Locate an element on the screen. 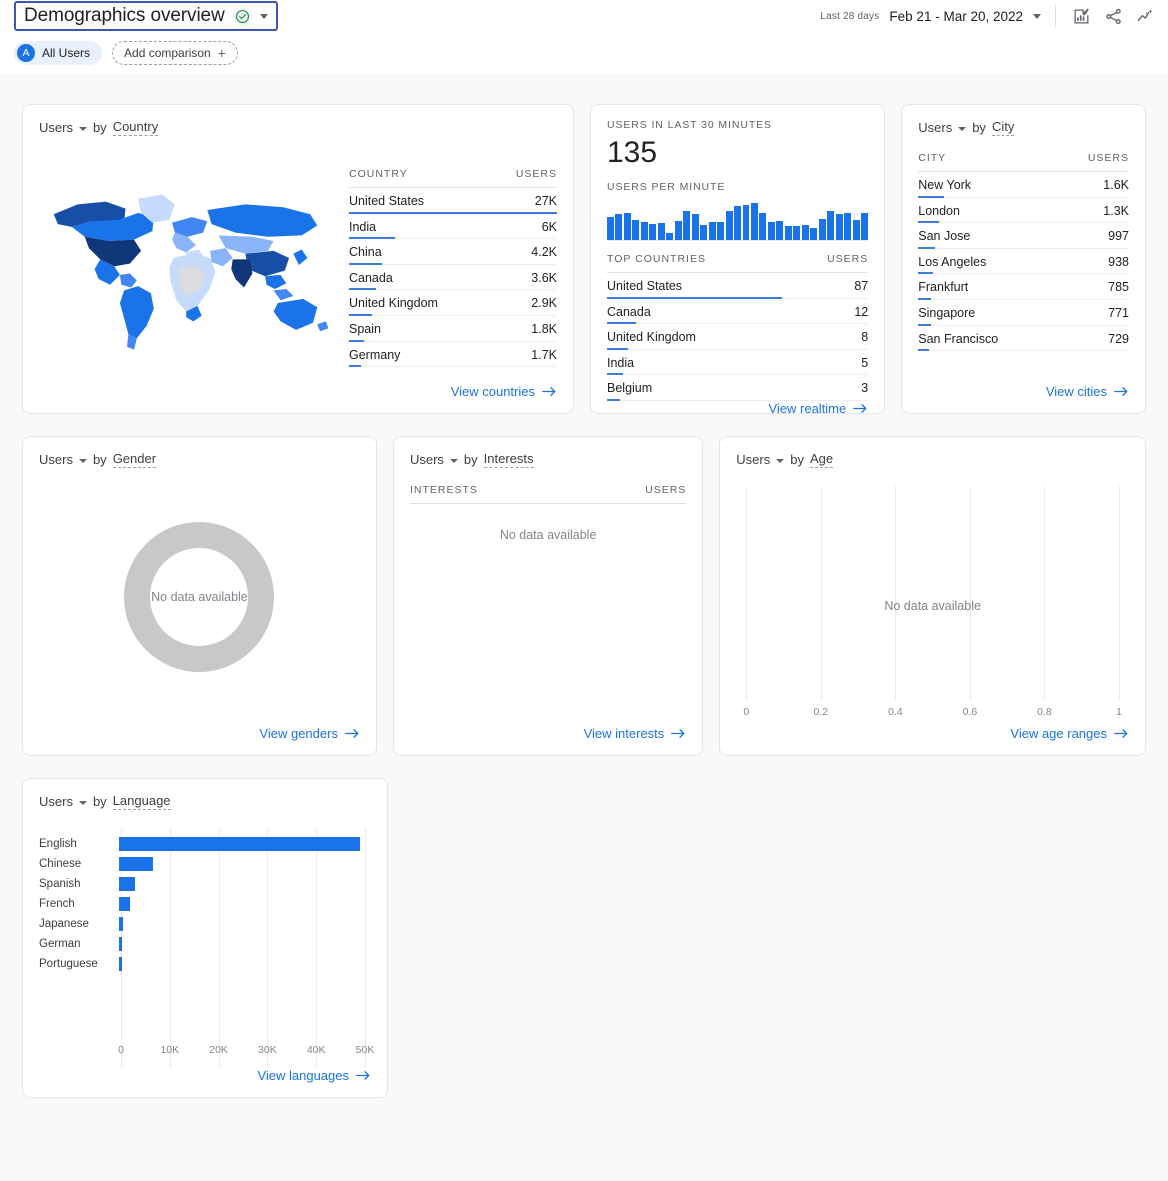  page-title-selector: Demographics overview is located at coordinates (146, 16).